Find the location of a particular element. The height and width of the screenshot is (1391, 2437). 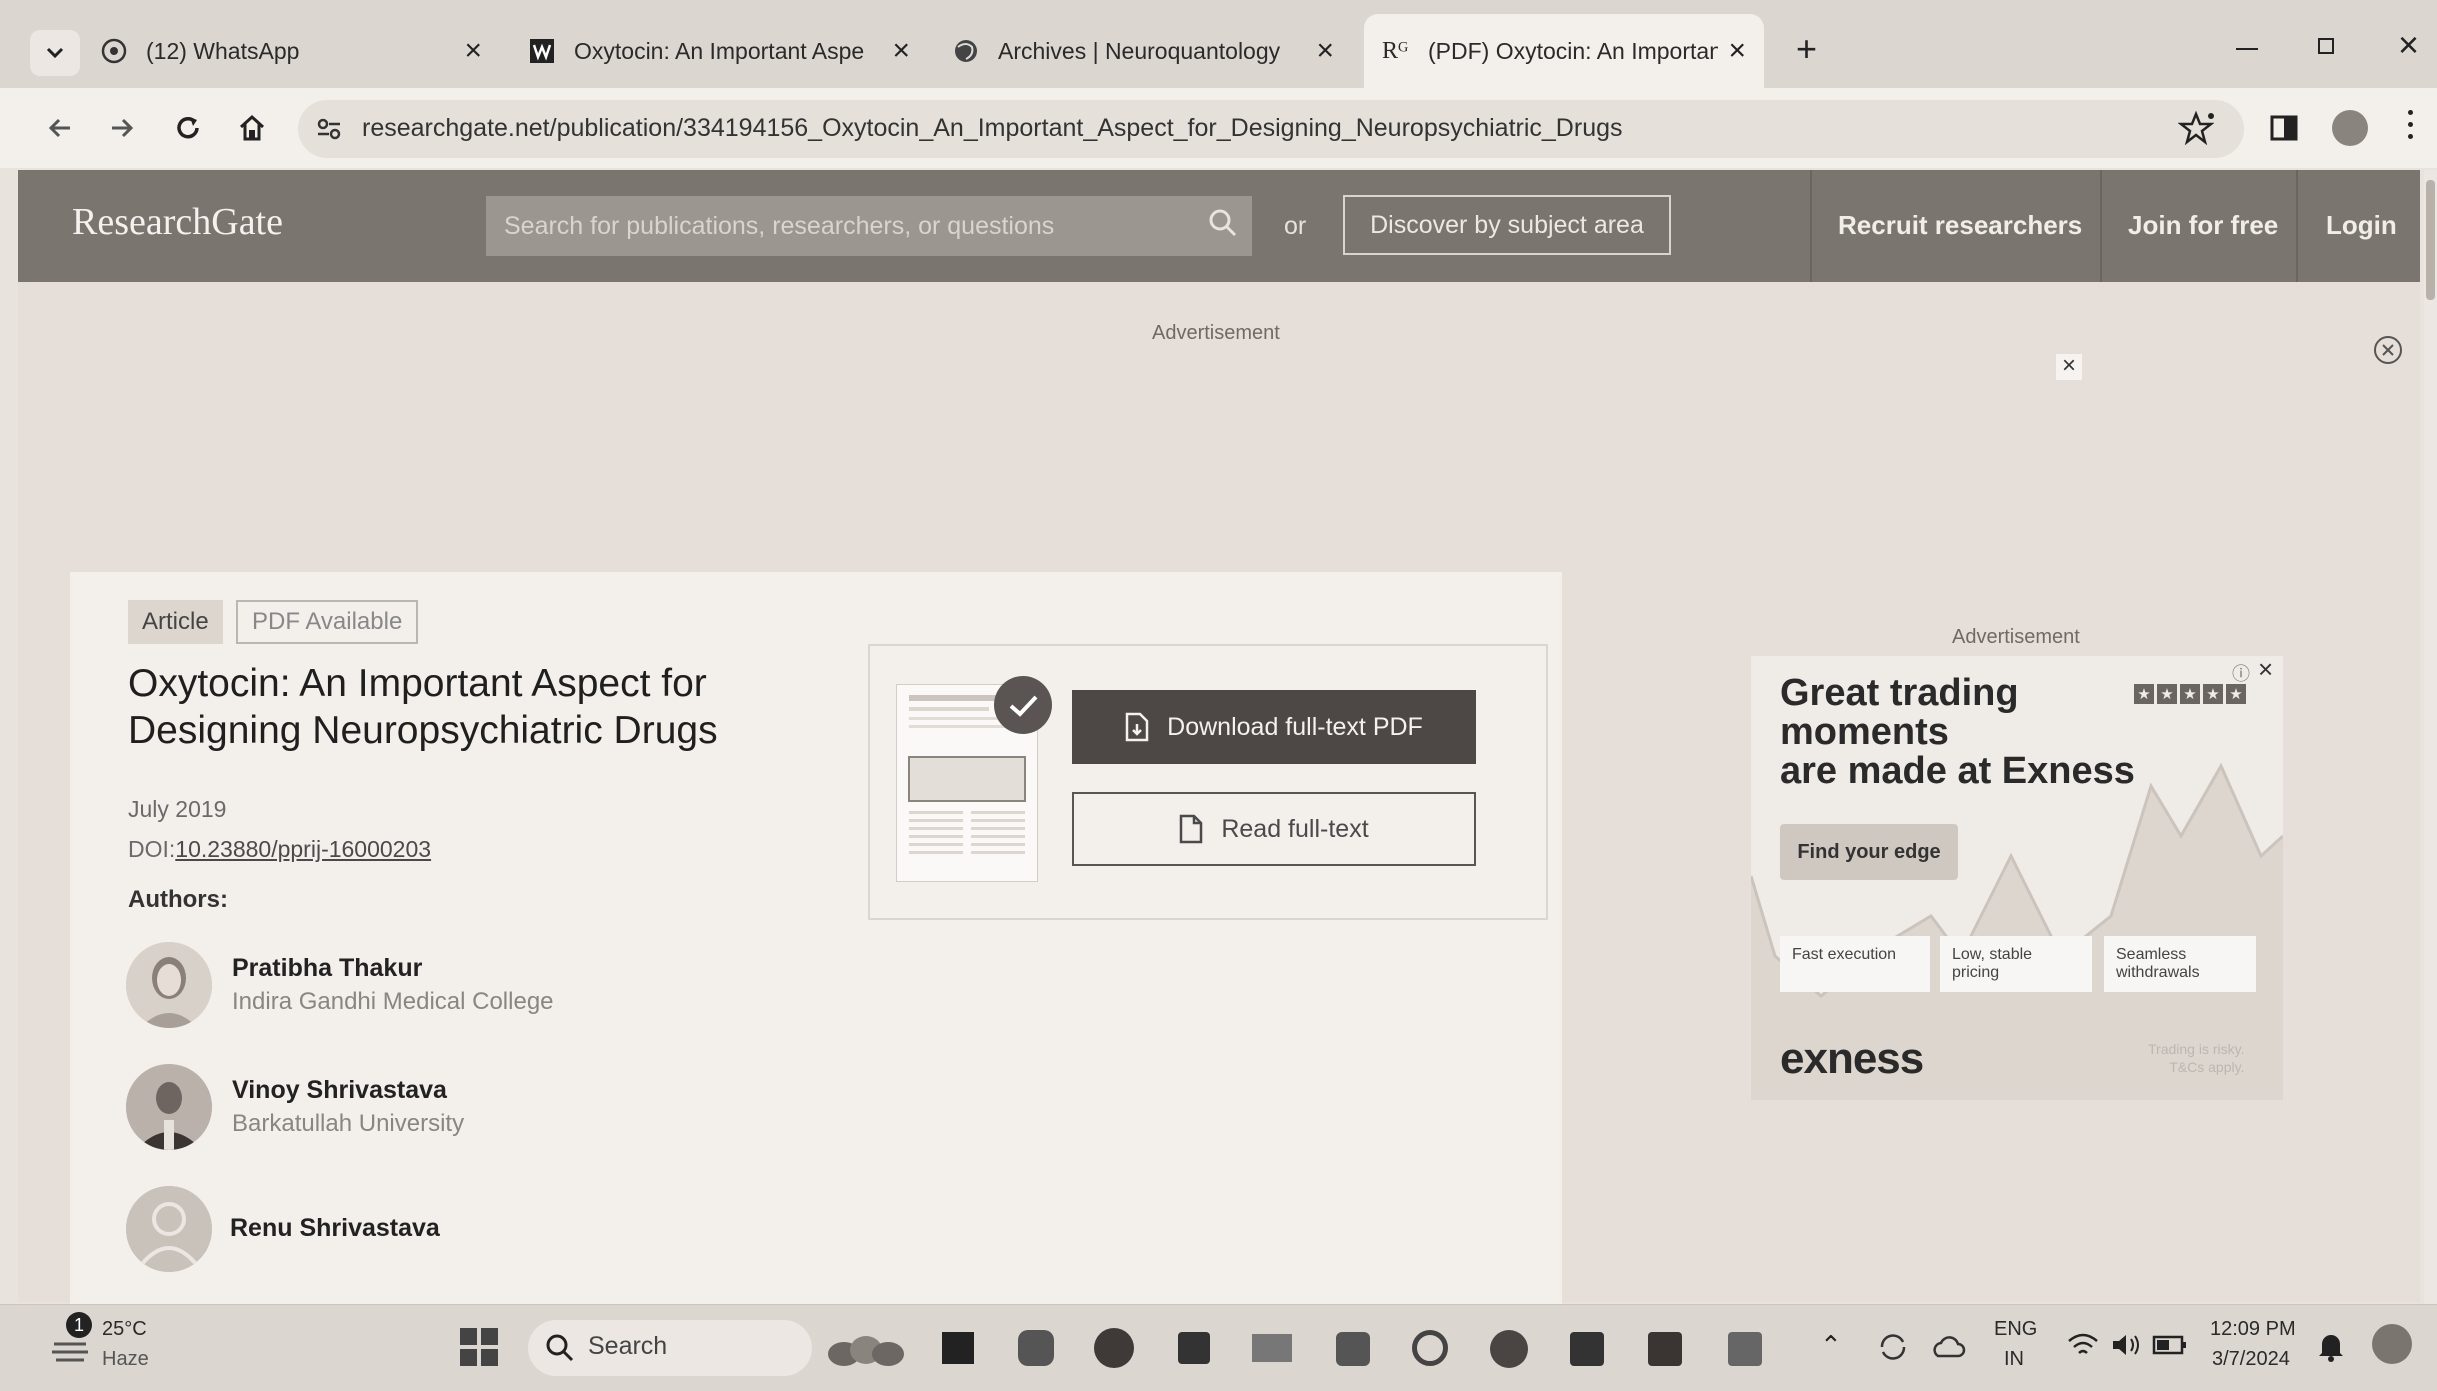

bookmark-star-icon is located at coordinates (2196, 128).